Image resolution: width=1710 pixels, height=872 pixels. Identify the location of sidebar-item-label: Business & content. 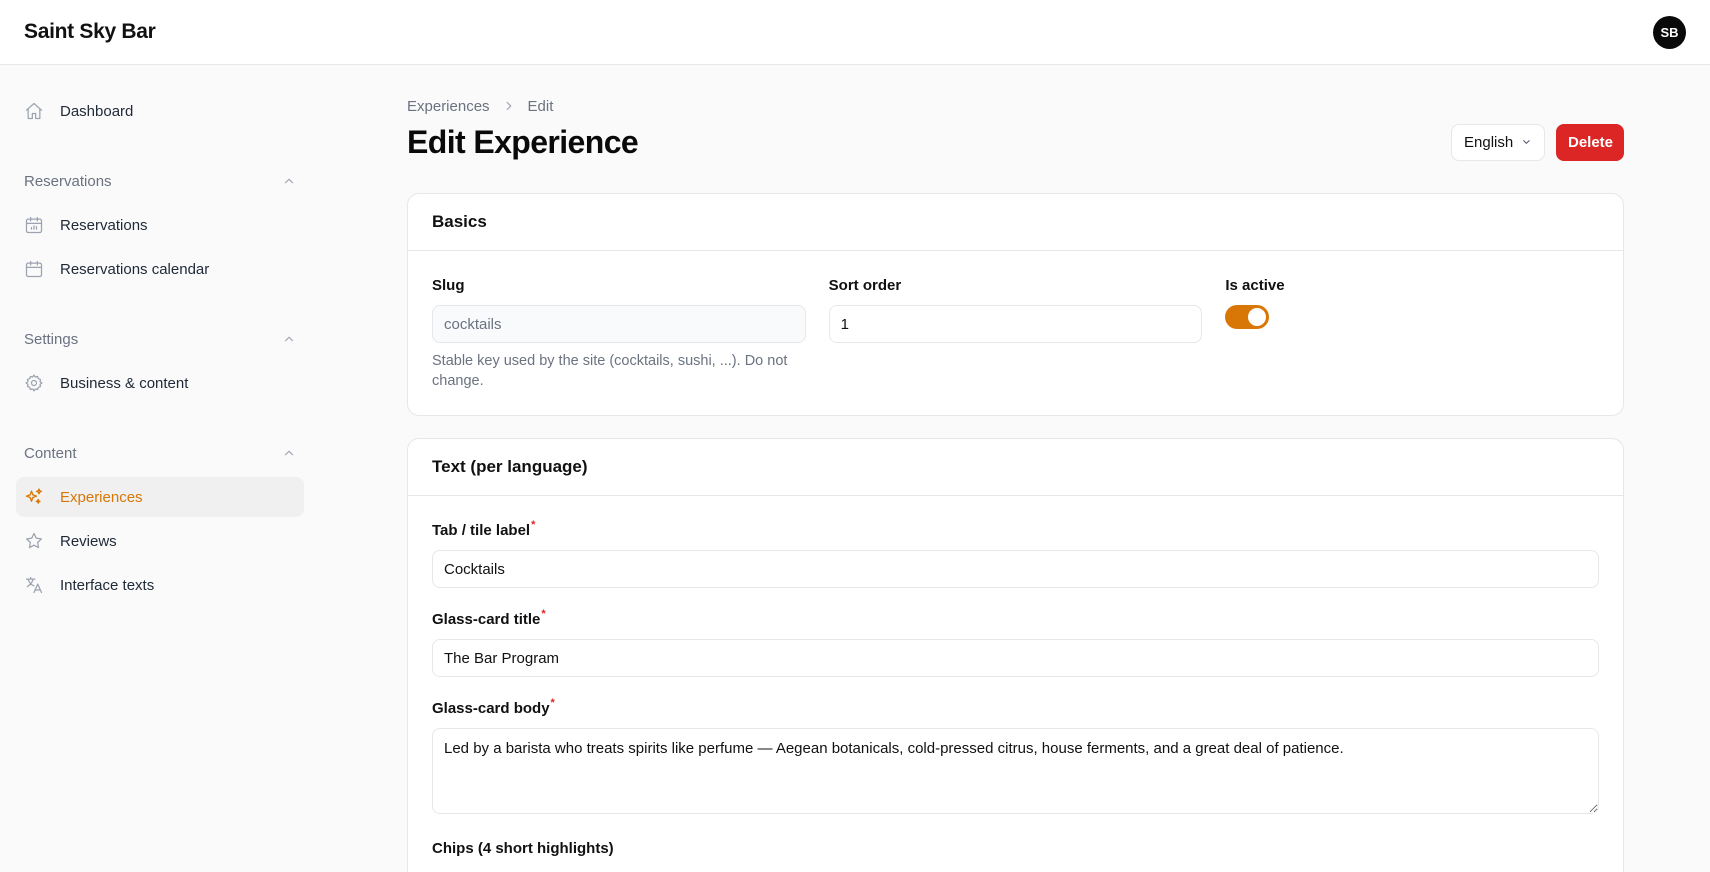
(124, 383).